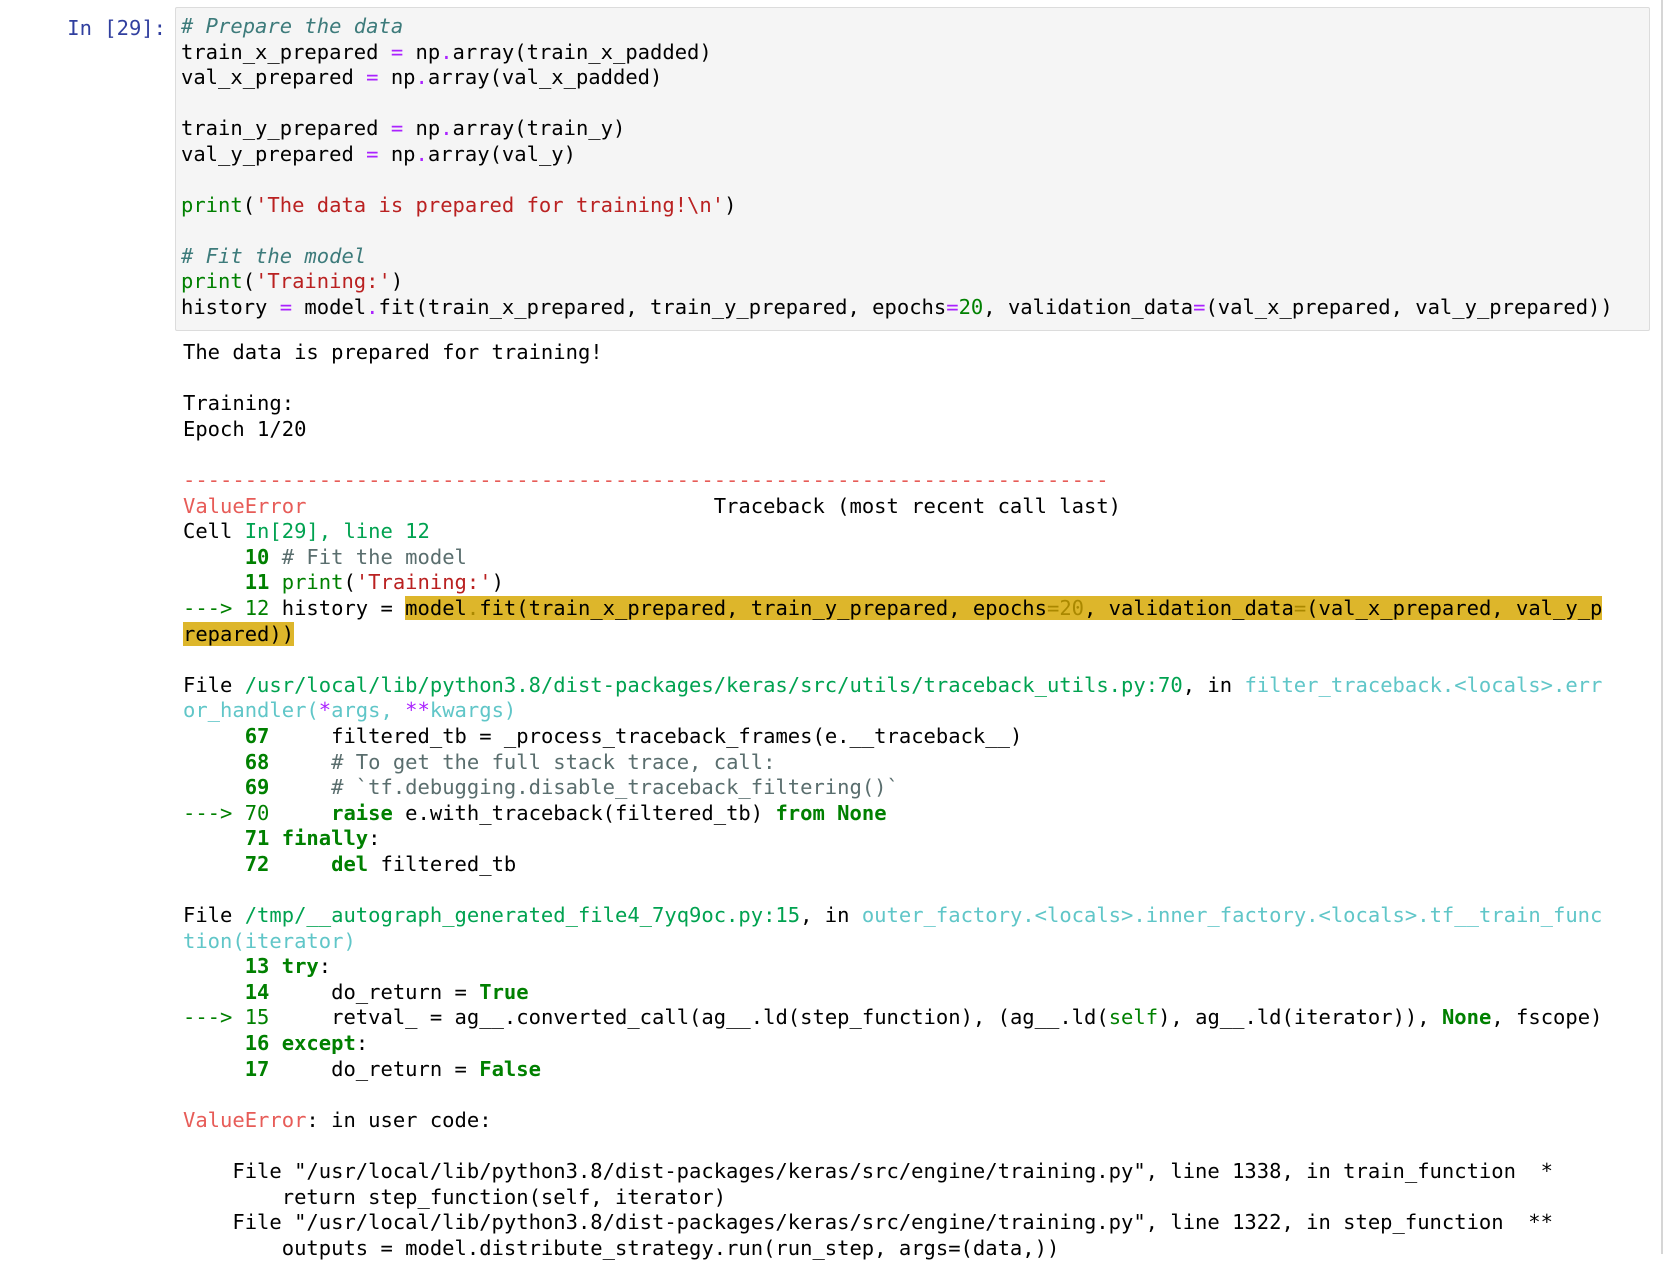  What do you see at coordinates (245, 428) in the screenshot?
I see `stdout-line-4: Epoch 1/20` at bounding box center [245, 428].